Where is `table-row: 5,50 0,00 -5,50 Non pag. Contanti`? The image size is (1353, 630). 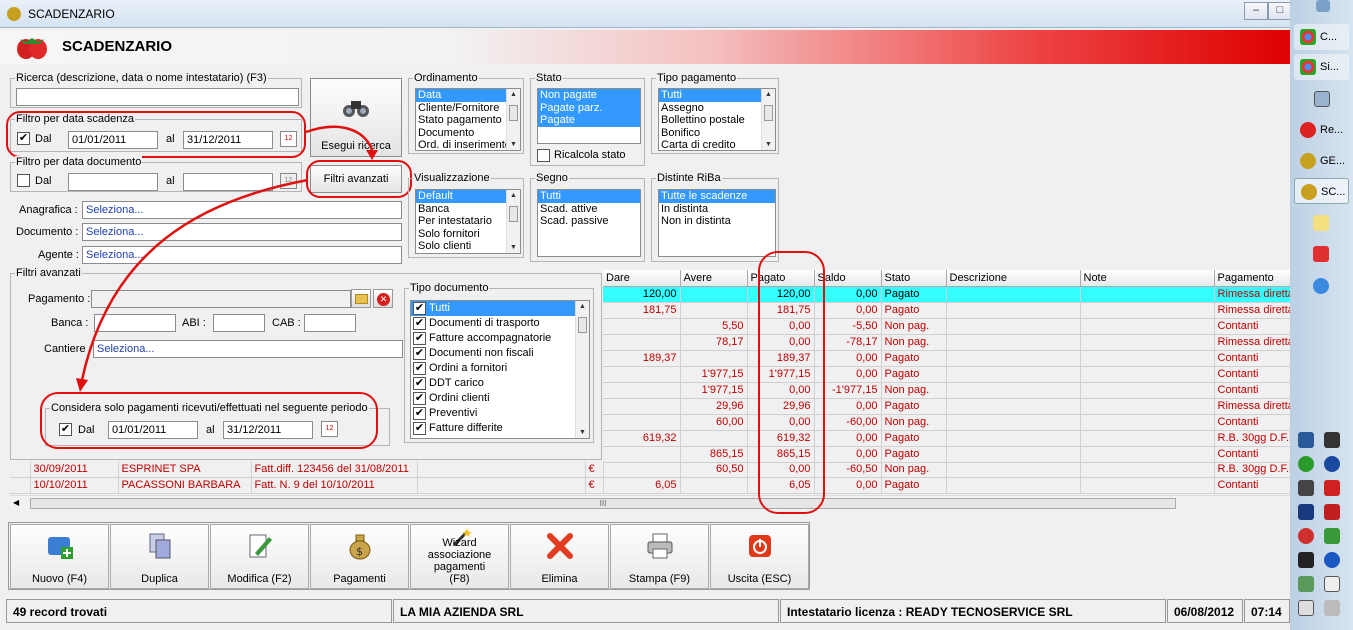
table-row: 5,50 0,00 -5,50 Non pag. Contanti is located at coordinates (947, 326).